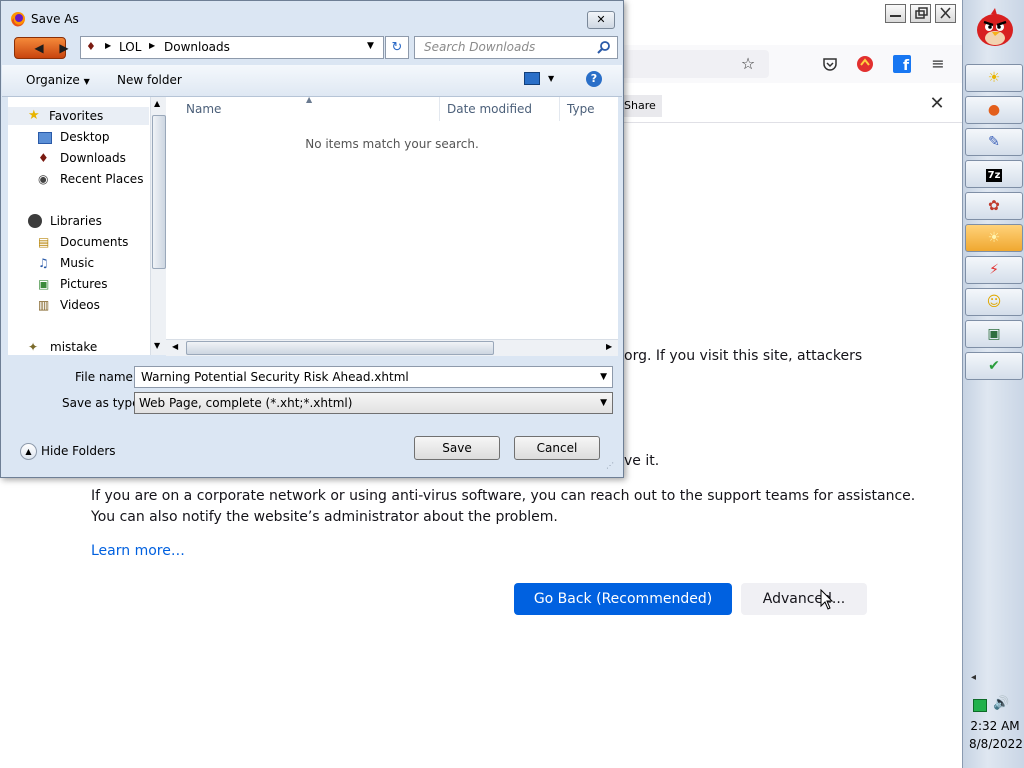 The width and height of the screenshot is (1024, 768). I want to click on refresh-icon: ↻, so click(397, 47).